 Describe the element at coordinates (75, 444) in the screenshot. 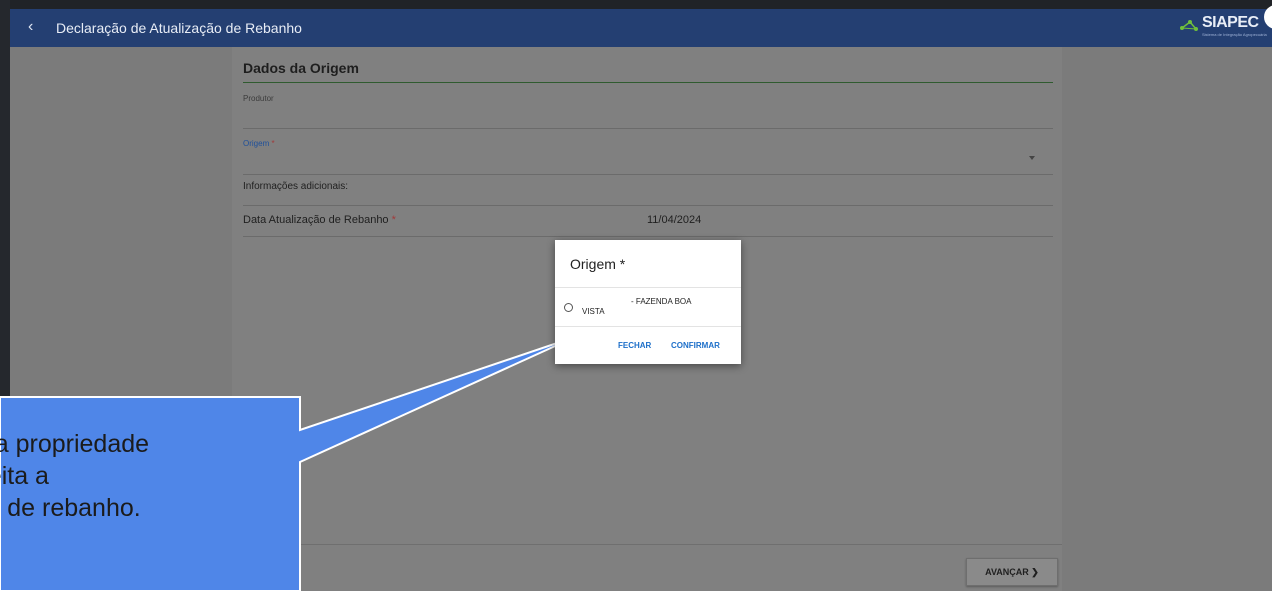

I see `callout-line-1: ne a propriedade` at that location.